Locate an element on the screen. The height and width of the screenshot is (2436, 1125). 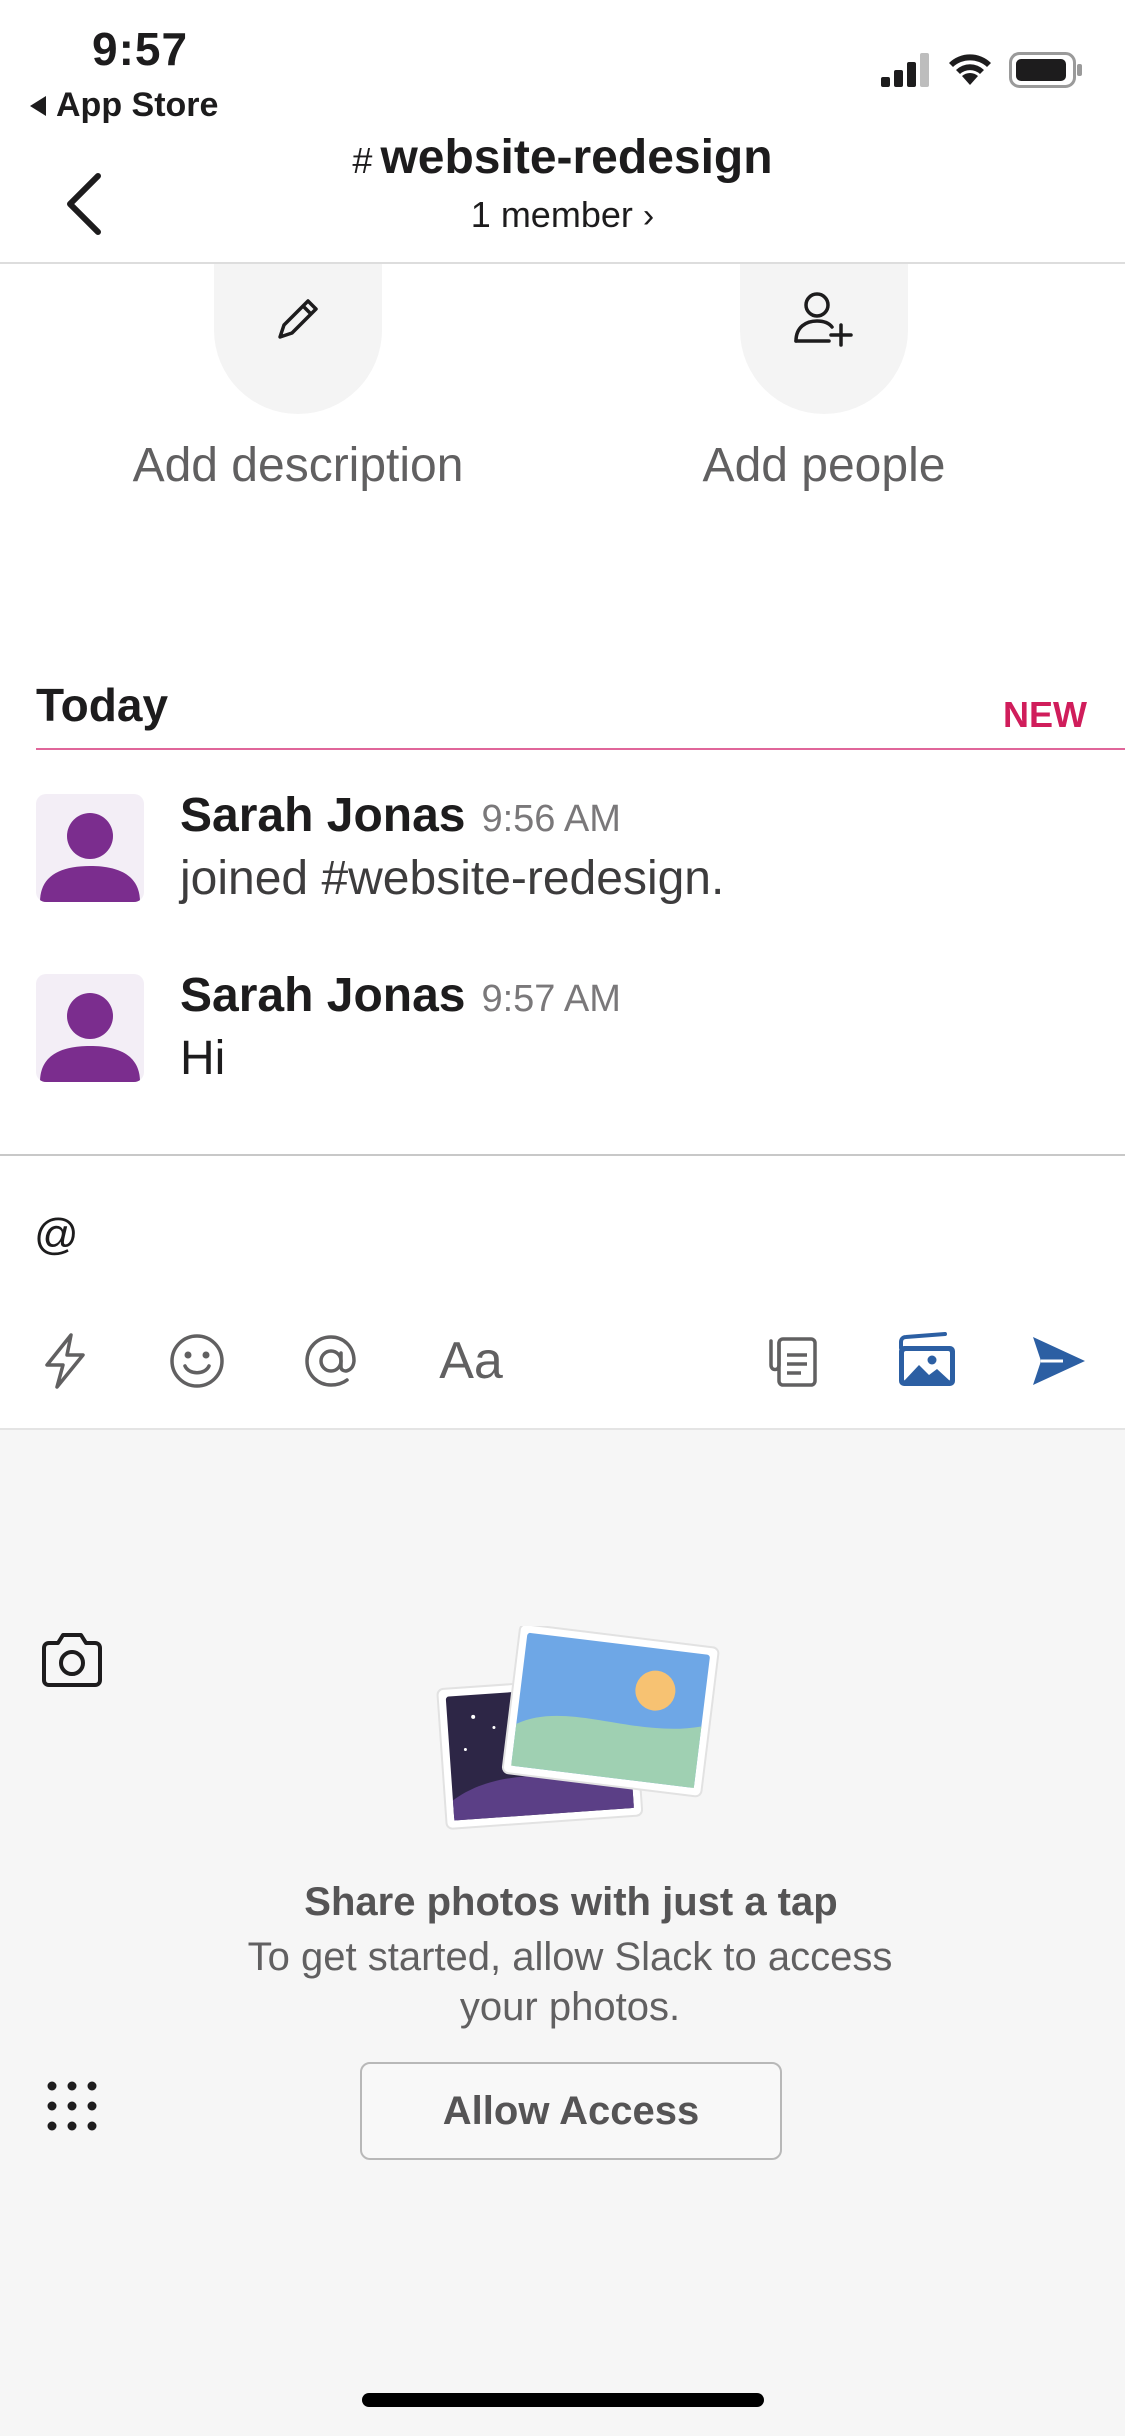
format-text-icon: Aa is located at coordinates (471, 1361).